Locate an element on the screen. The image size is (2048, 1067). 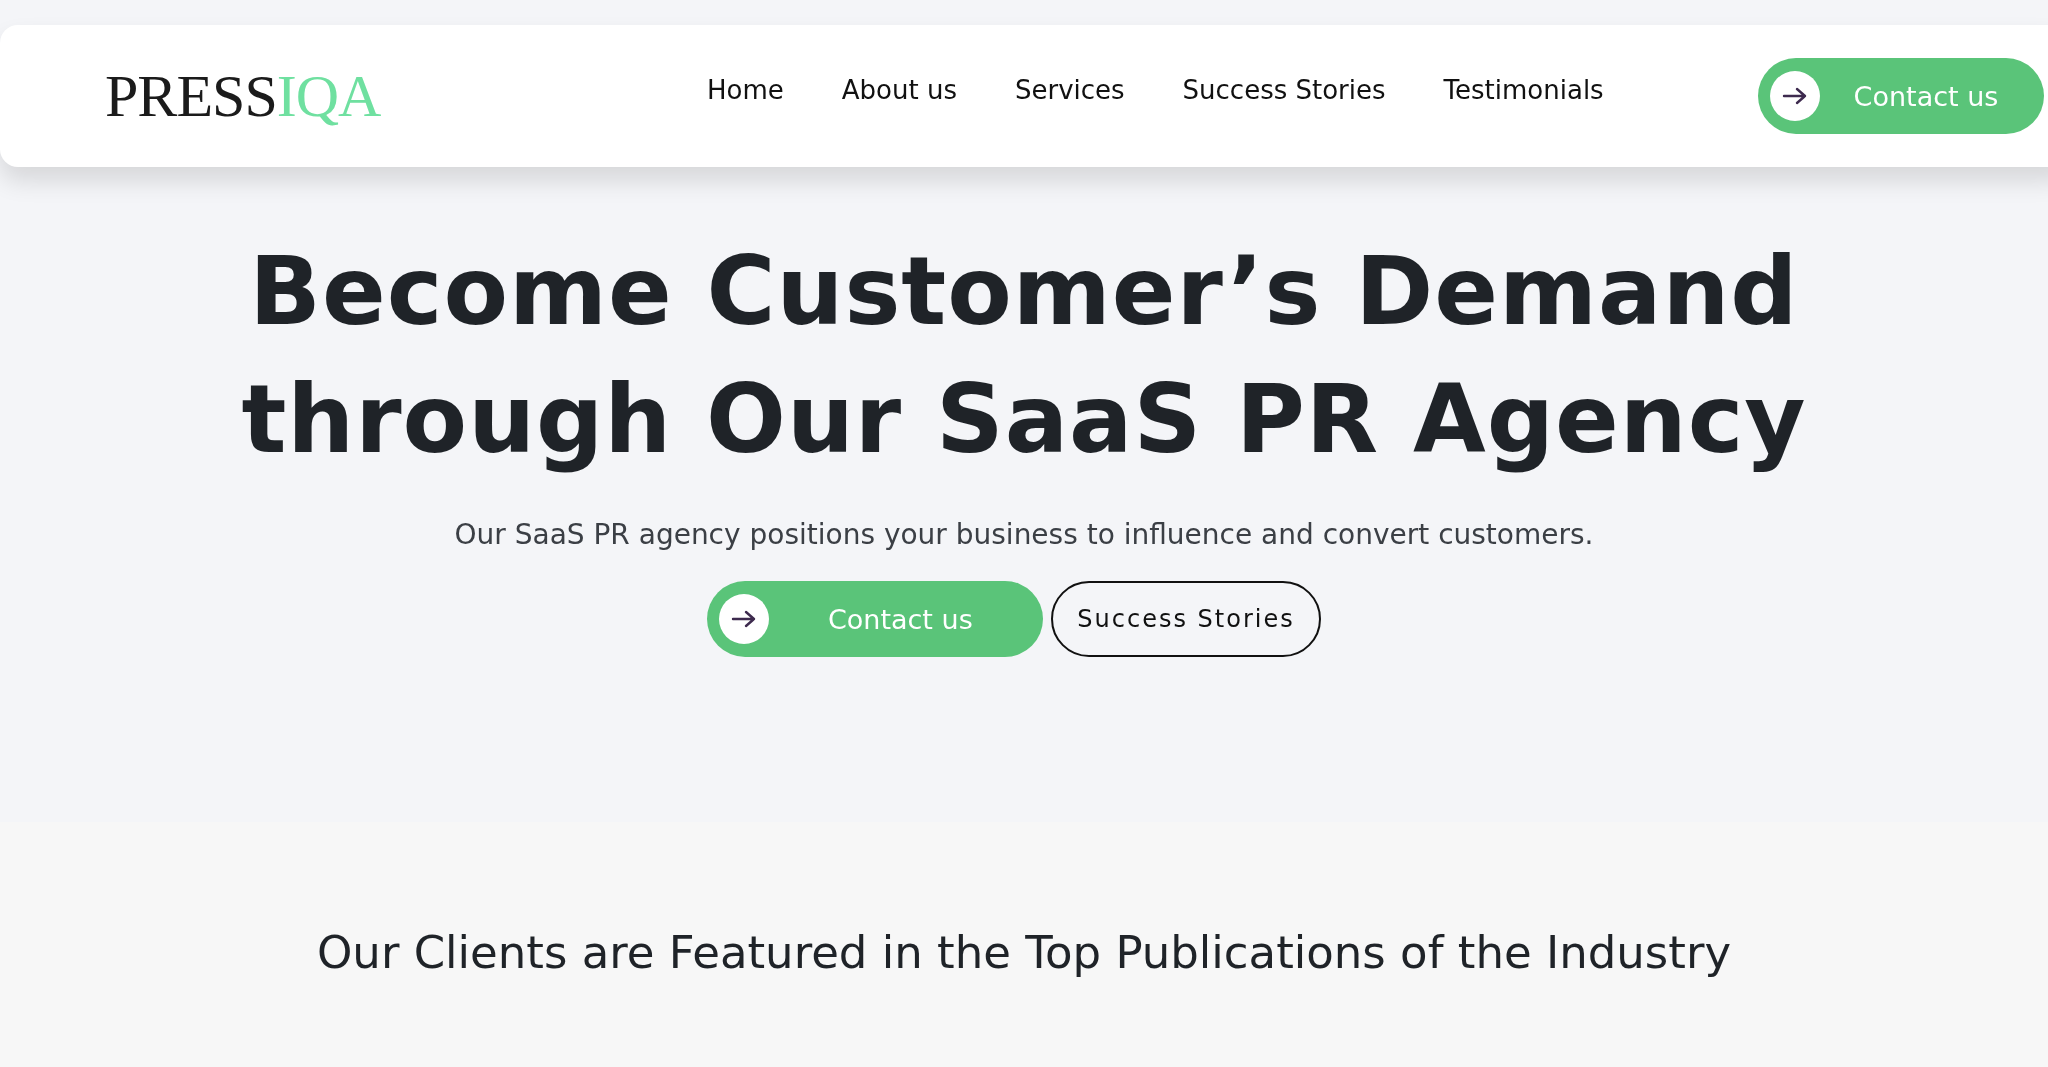
section-heading: Our Clients are Featured in the Top Publications of the Industry is located at coordinates (1024, 952).